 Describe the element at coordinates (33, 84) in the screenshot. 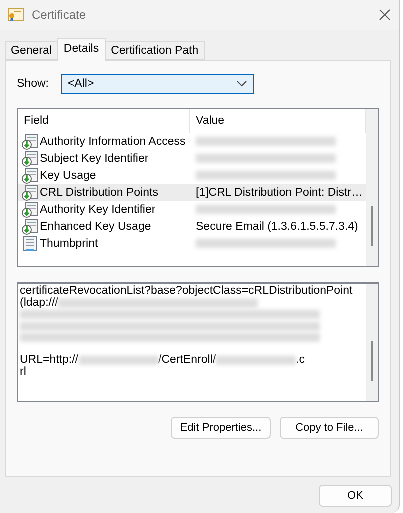

I see `show-label: Show:` at that location.